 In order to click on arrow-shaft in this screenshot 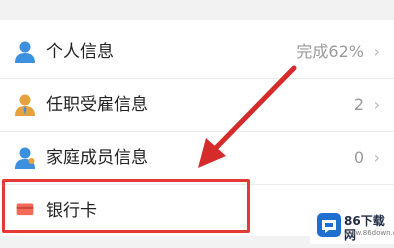, I will do `click(253, 110)`.